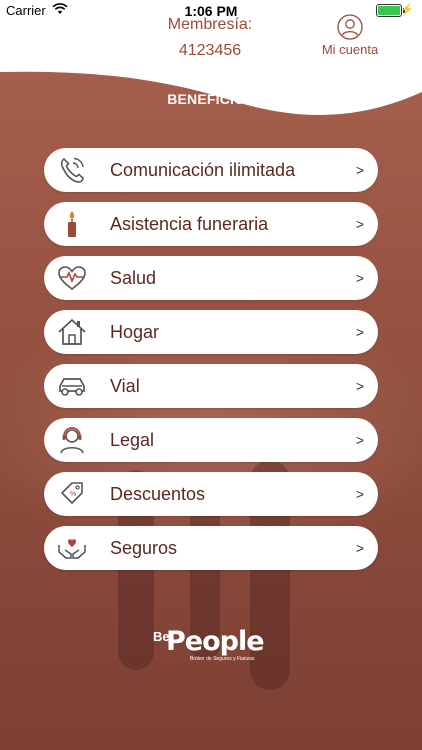 This screenshot has height=750, width=422. What do you see at coordinates (210, 50) in the screenshot?
I see `membership-number: 4123456` at bounding box center [210, 50].